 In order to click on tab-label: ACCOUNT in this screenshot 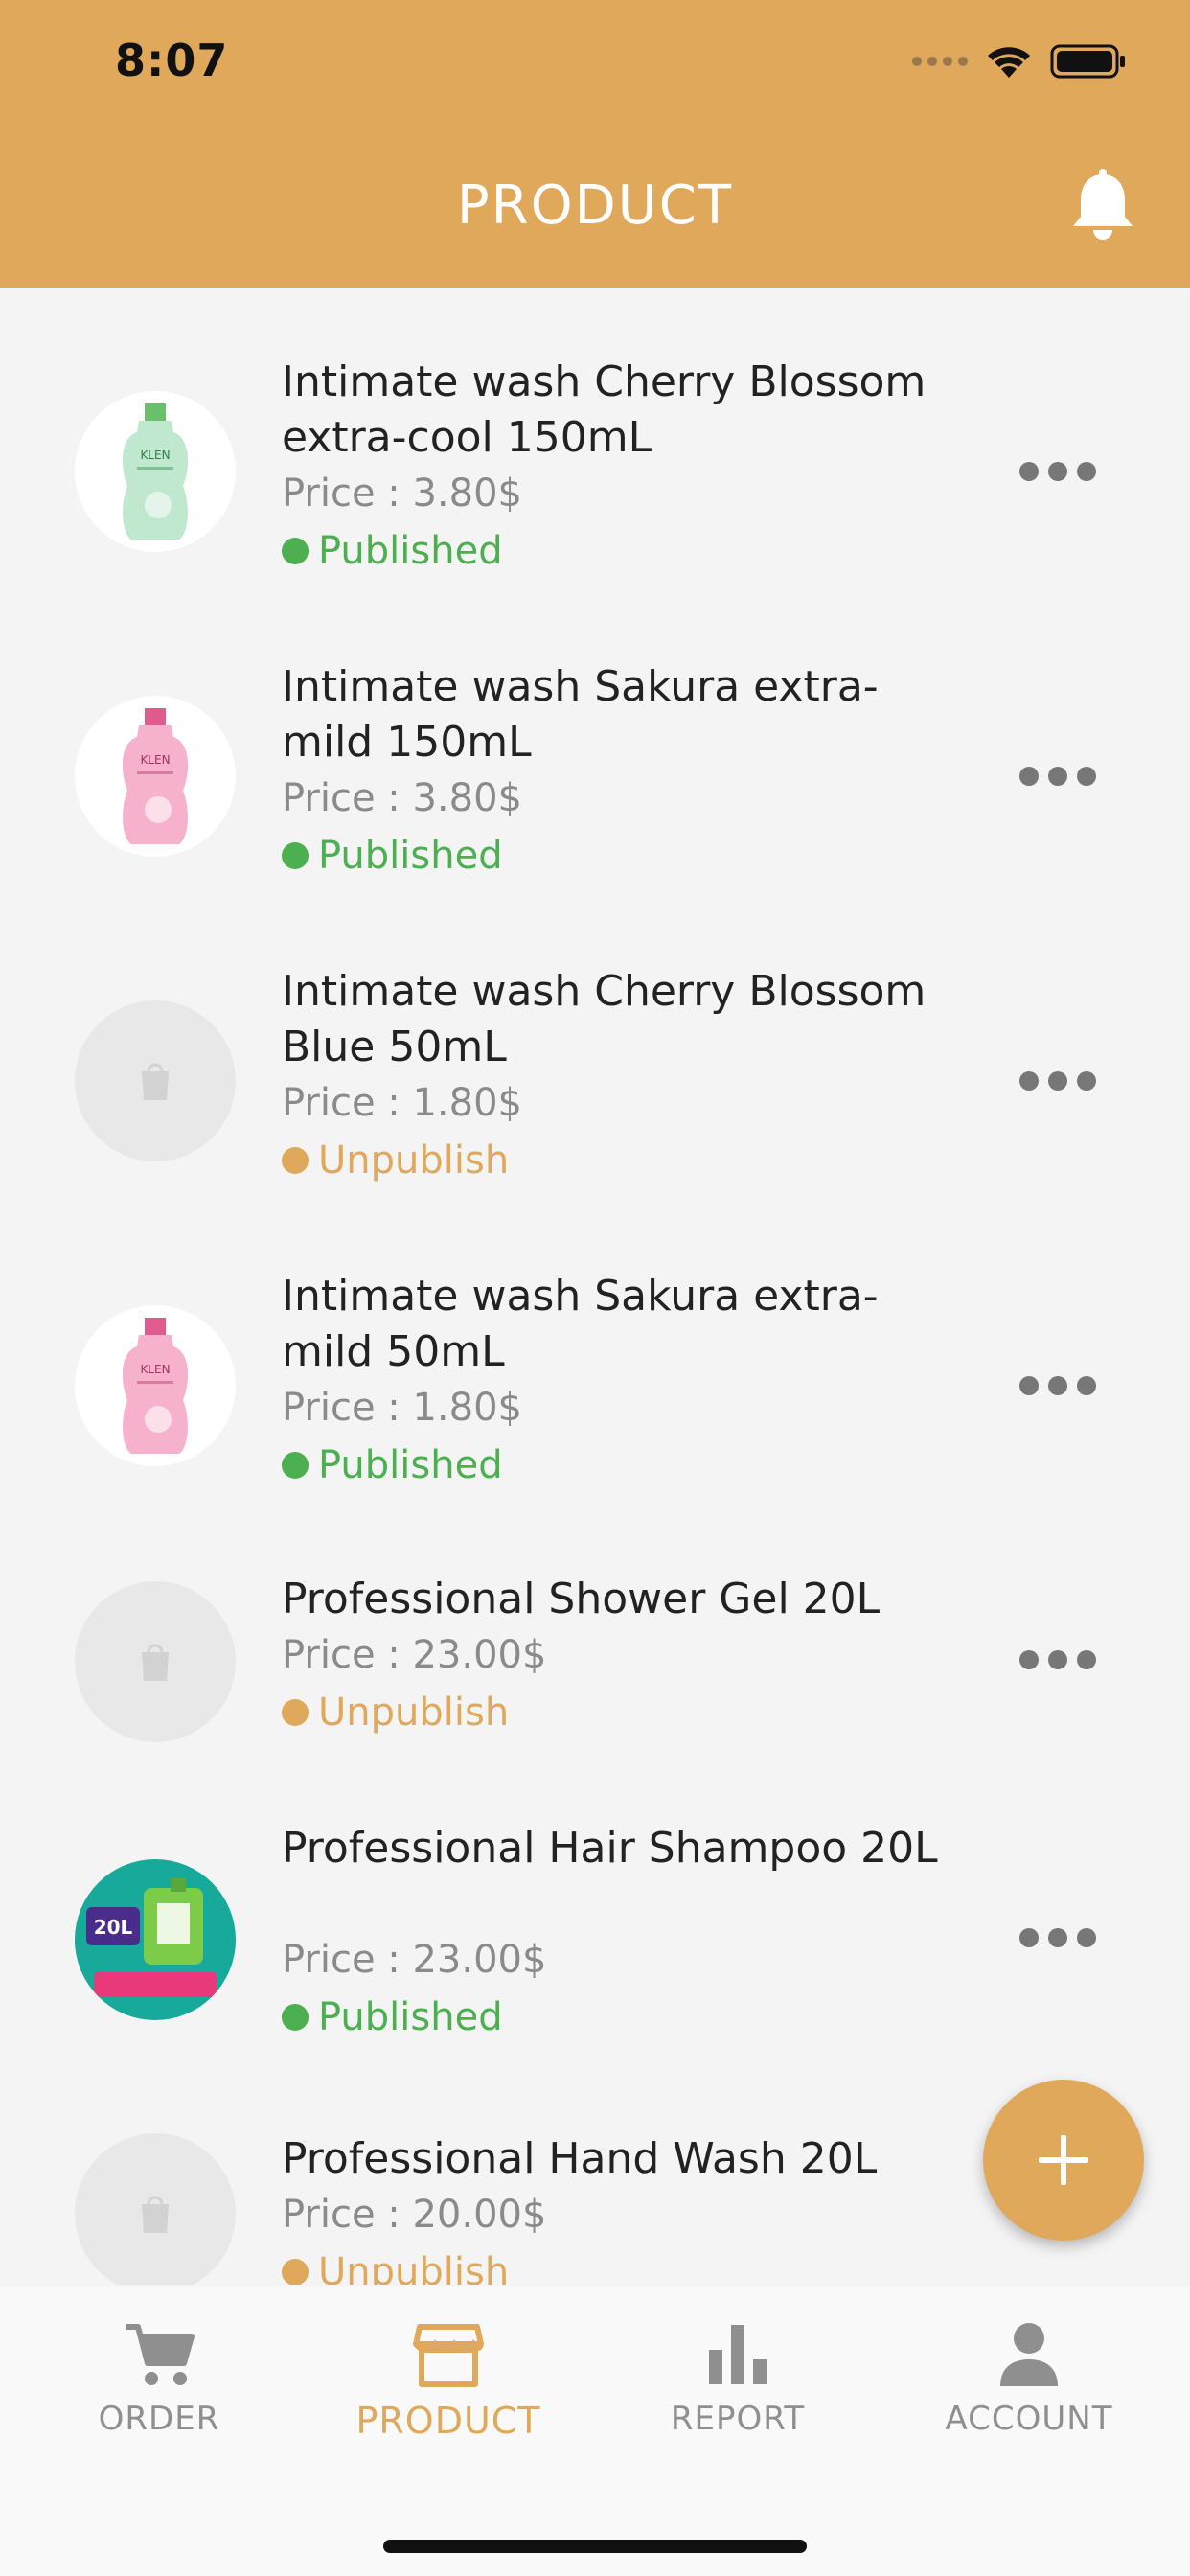, I will do `click(1029, 2419)`.